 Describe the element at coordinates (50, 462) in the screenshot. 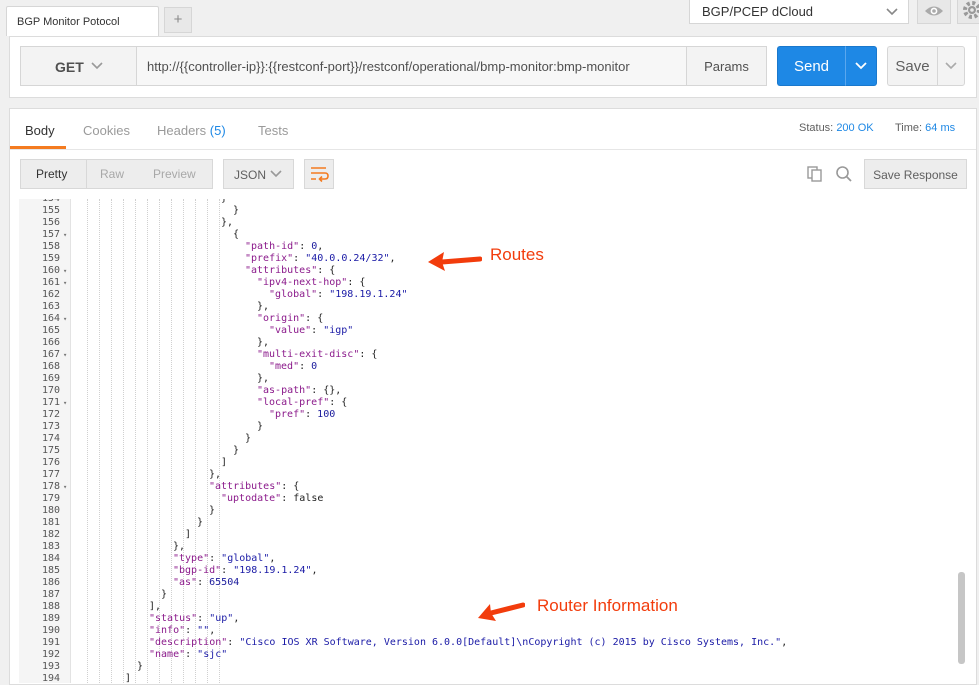

I see `line-number: 176` at that location.